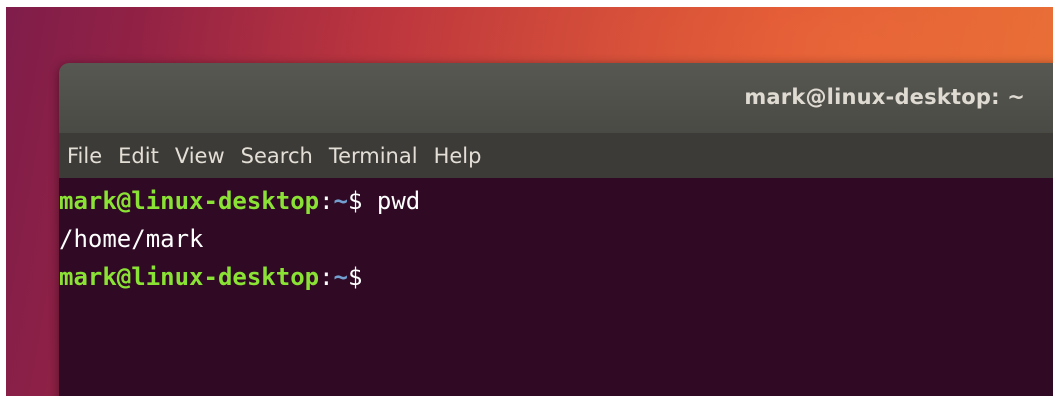 This screenshot has width=1053, height=396. What do you see at coordinates (277, 156) in the screenshot?
I see `menu-item-search: Search` at bounding box center [277, 156].